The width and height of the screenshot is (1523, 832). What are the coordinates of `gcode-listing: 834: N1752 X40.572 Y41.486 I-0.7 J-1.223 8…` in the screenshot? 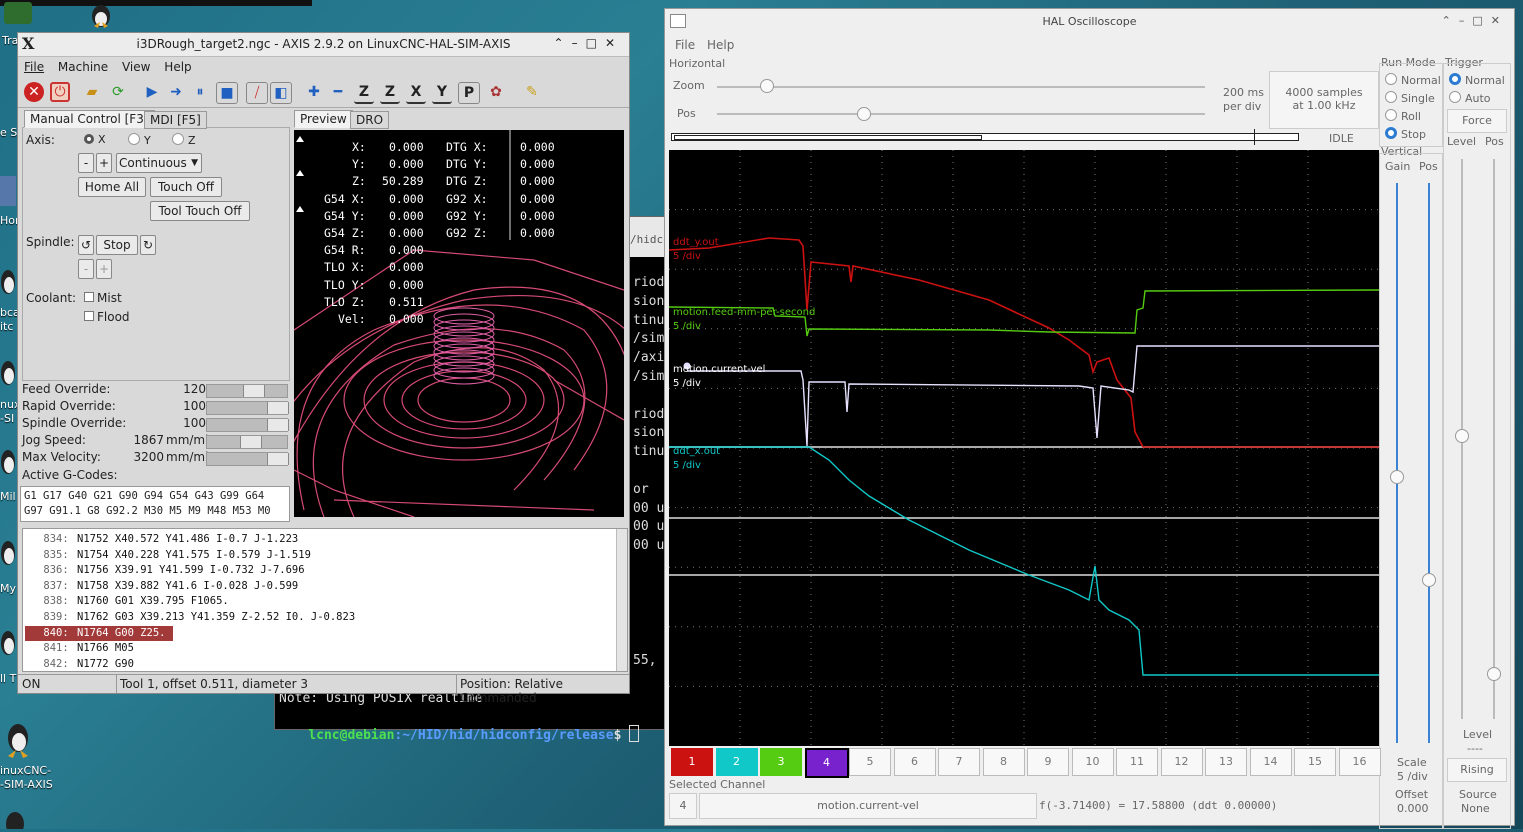 It's located at (325, 600).